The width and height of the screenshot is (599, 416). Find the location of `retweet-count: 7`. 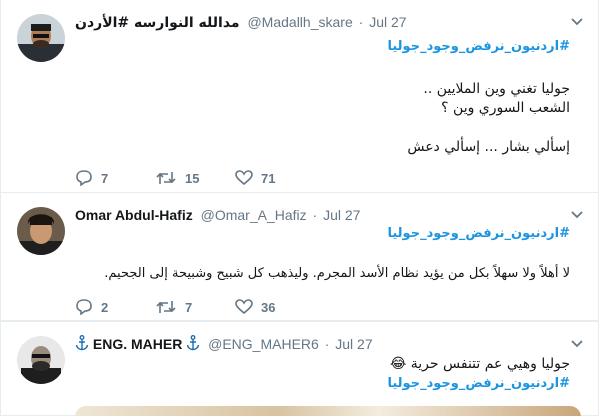

retweet-count: 7 is located at coordinates (189, 307).